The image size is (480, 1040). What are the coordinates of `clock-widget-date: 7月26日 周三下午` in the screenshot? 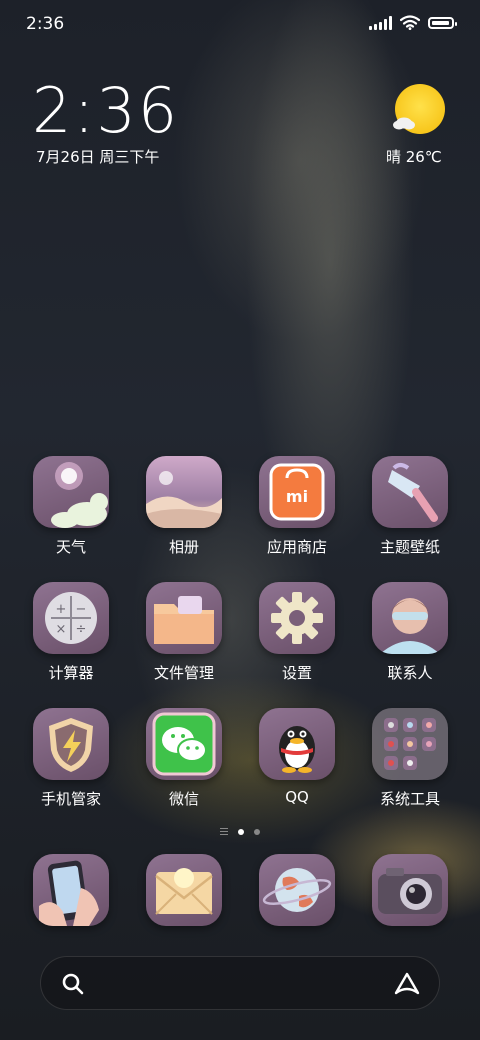 It's located at (97, 156).